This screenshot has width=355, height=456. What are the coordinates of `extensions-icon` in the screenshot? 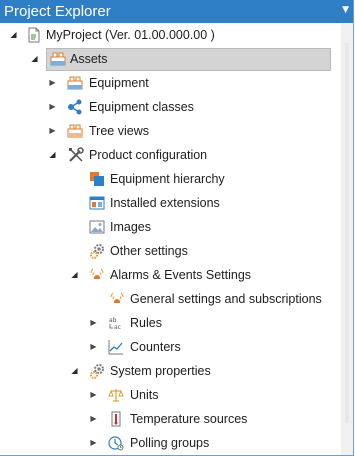 It's located at (97, 203).